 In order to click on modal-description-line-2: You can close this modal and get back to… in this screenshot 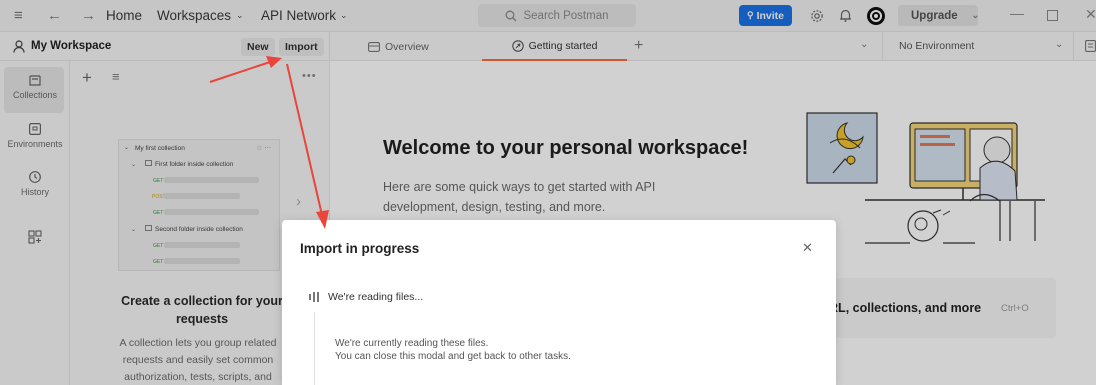, I will do `click(453, 356)`.